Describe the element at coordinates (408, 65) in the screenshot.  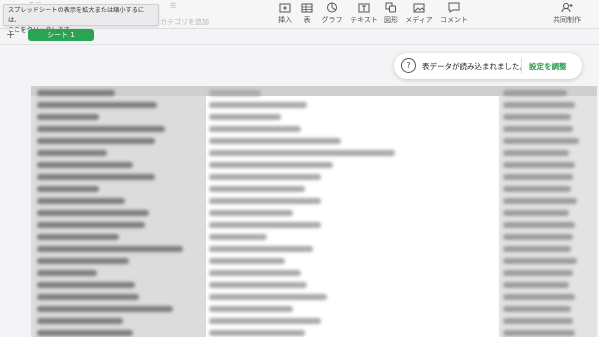
I see `help-icon: ?` at that location.